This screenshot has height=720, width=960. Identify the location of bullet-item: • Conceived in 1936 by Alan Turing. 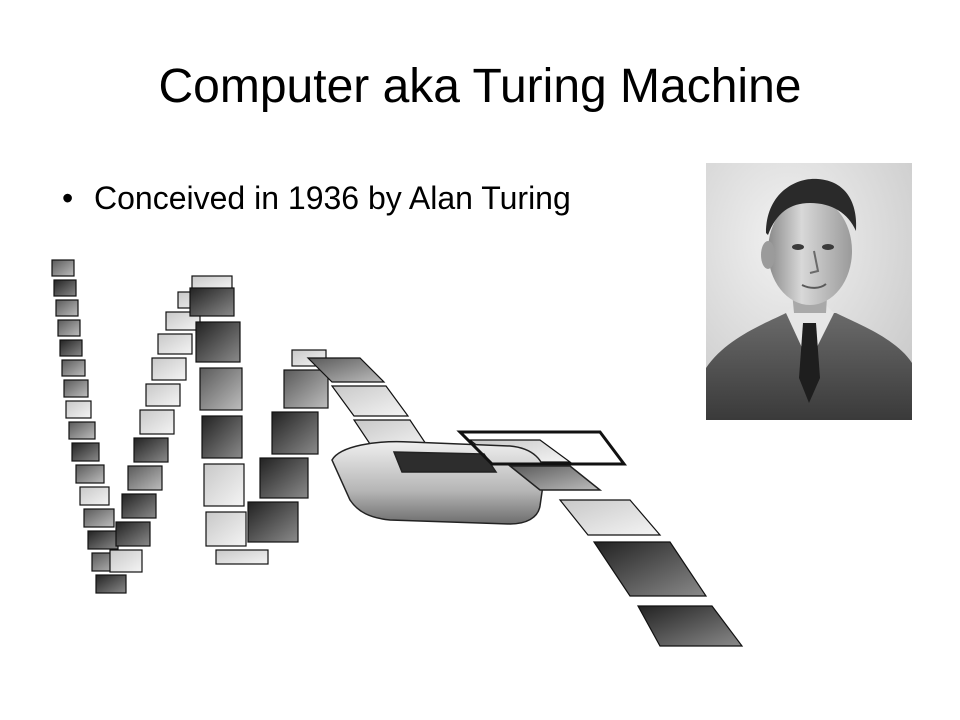
(316, 199).